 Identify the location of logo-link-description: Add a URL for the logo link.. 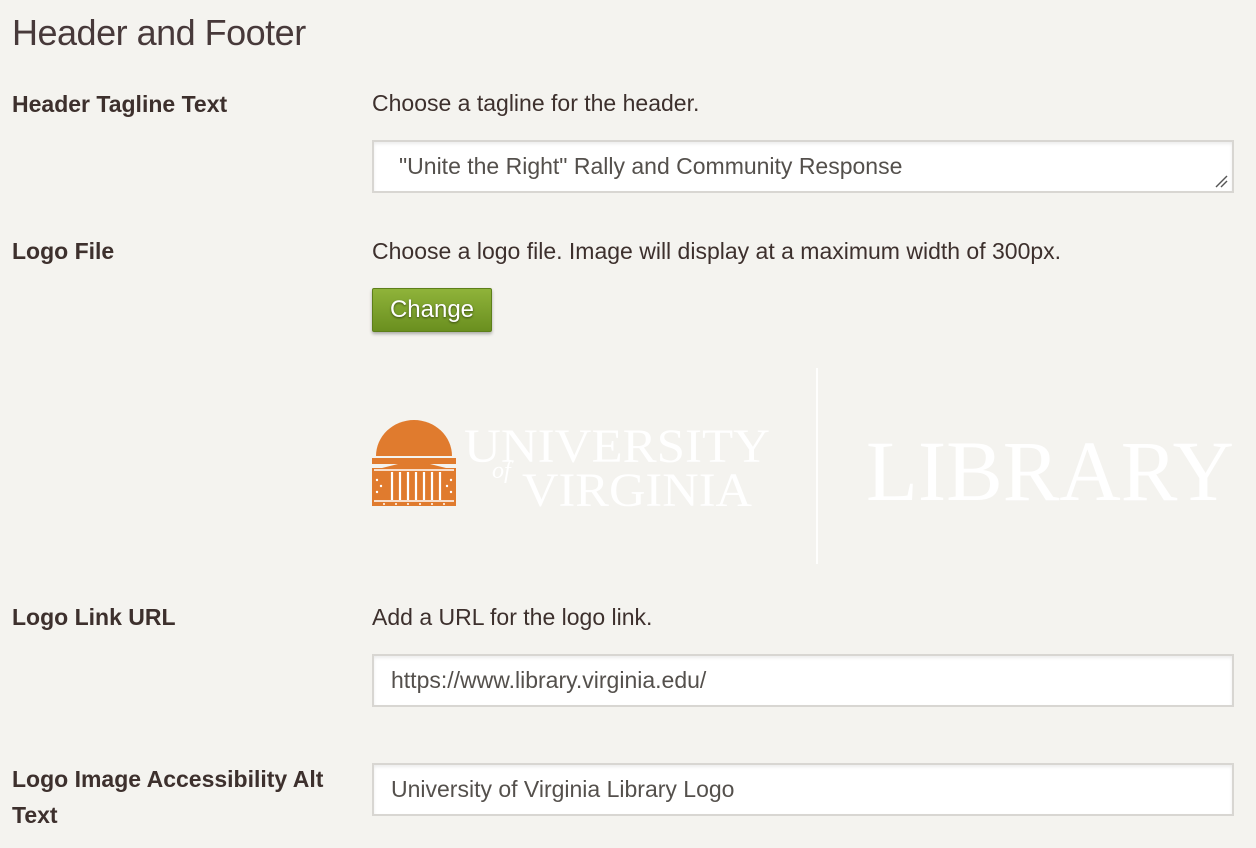
(512, 617).